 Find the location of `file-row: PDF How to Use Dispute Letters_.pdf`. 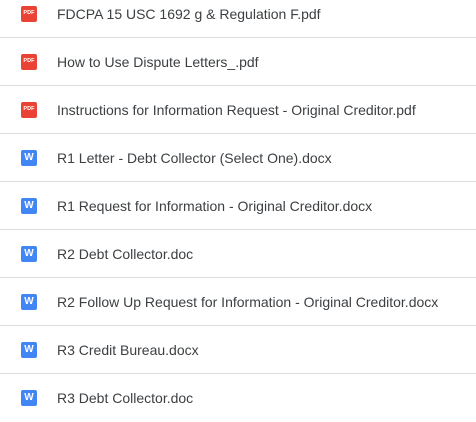

file-row: PDF How to Use Dispute Letters_.pdf is located at coordinates (238, 62).